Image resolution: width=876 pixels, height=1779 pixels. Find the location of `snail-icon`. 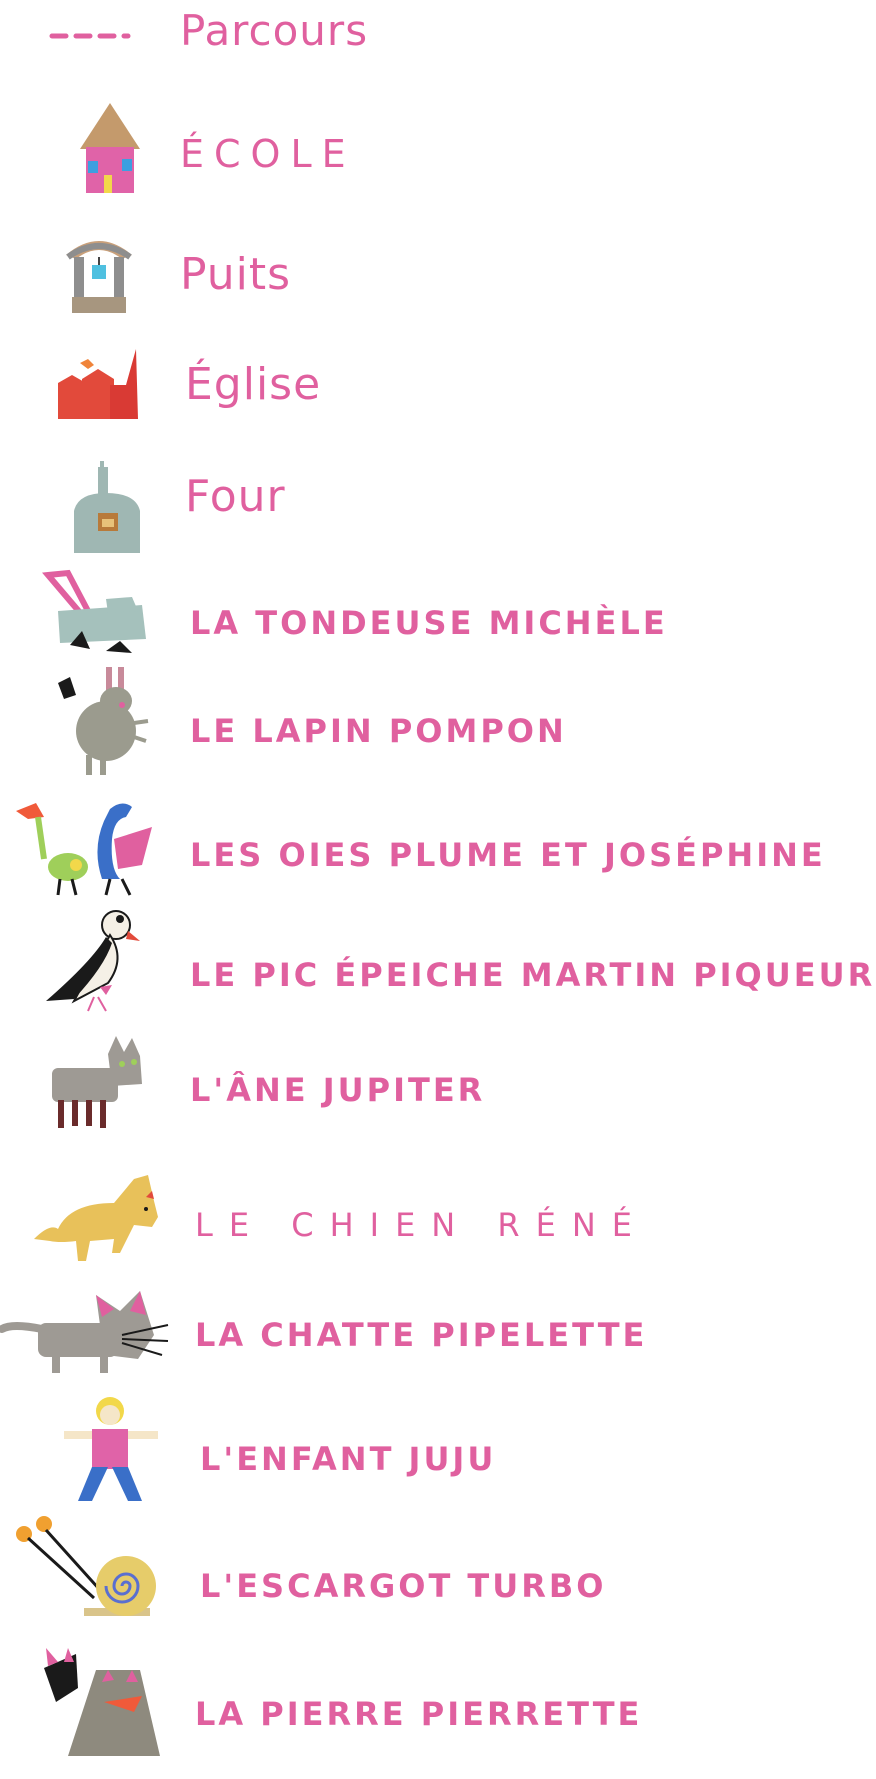

snail-icon is located at coordinates (86, 1566).